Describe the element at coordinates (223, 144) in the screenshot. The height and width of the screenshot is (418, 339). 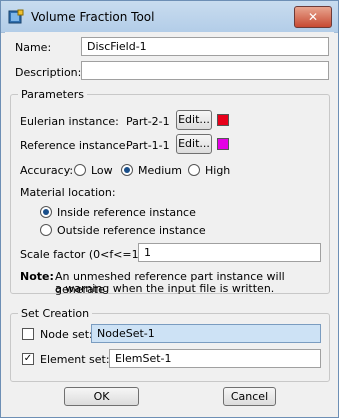
I see `reference-color-swatch` at that location.